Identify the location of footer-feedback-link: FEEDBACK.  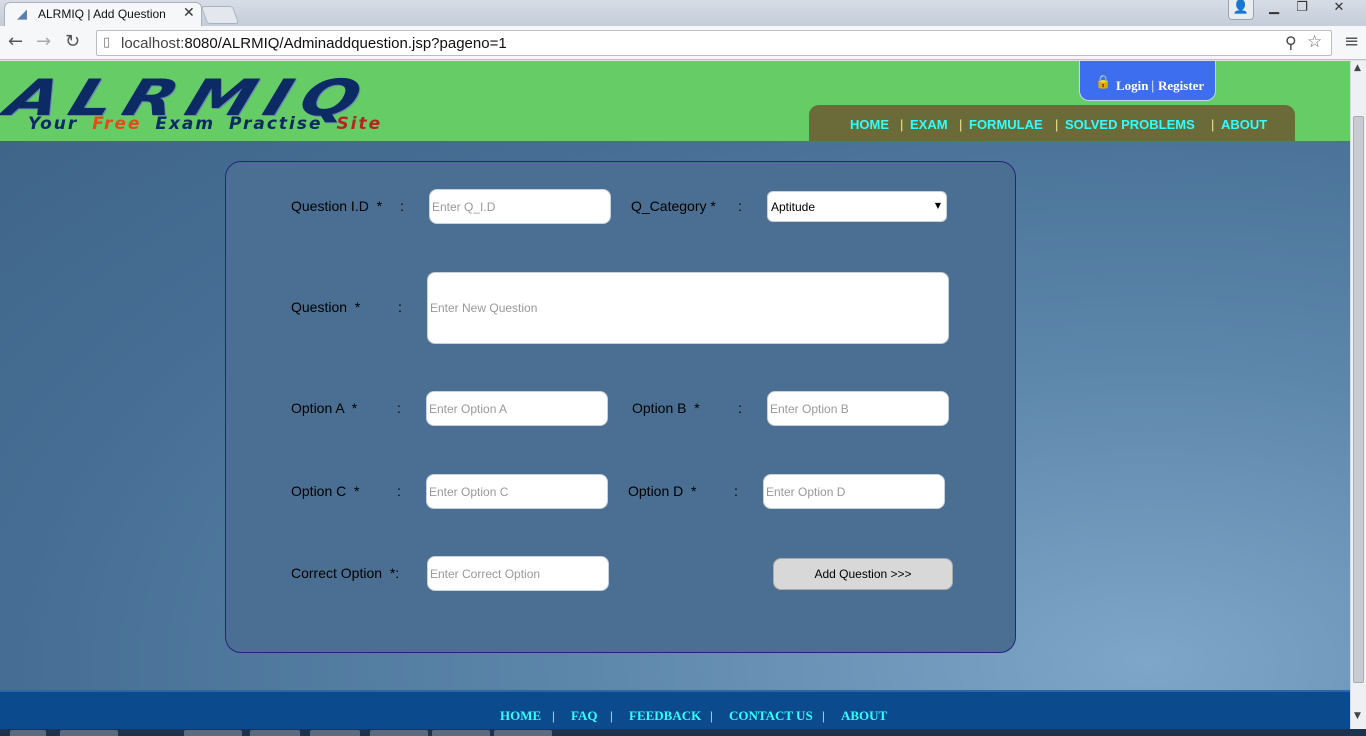
(665, 716).